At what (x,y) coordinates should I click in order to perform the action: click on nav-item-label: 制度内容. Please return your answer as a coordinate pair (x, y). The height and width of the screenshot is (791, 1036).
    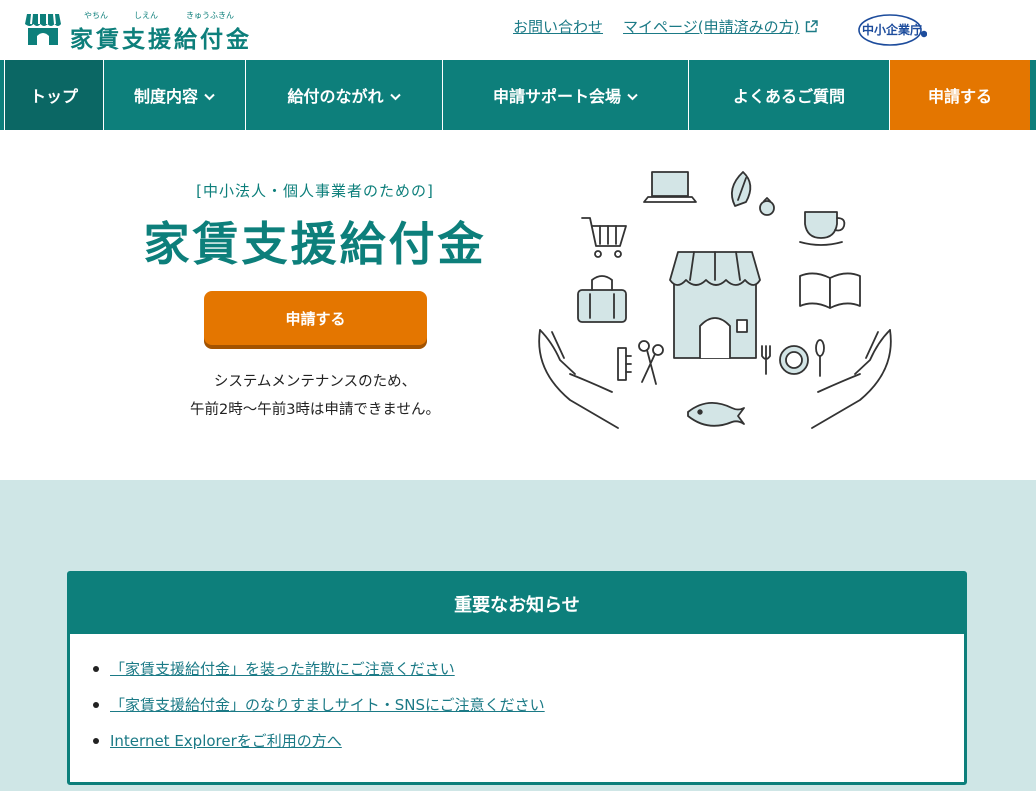
    Looking at the image, I should click on (165, 96).